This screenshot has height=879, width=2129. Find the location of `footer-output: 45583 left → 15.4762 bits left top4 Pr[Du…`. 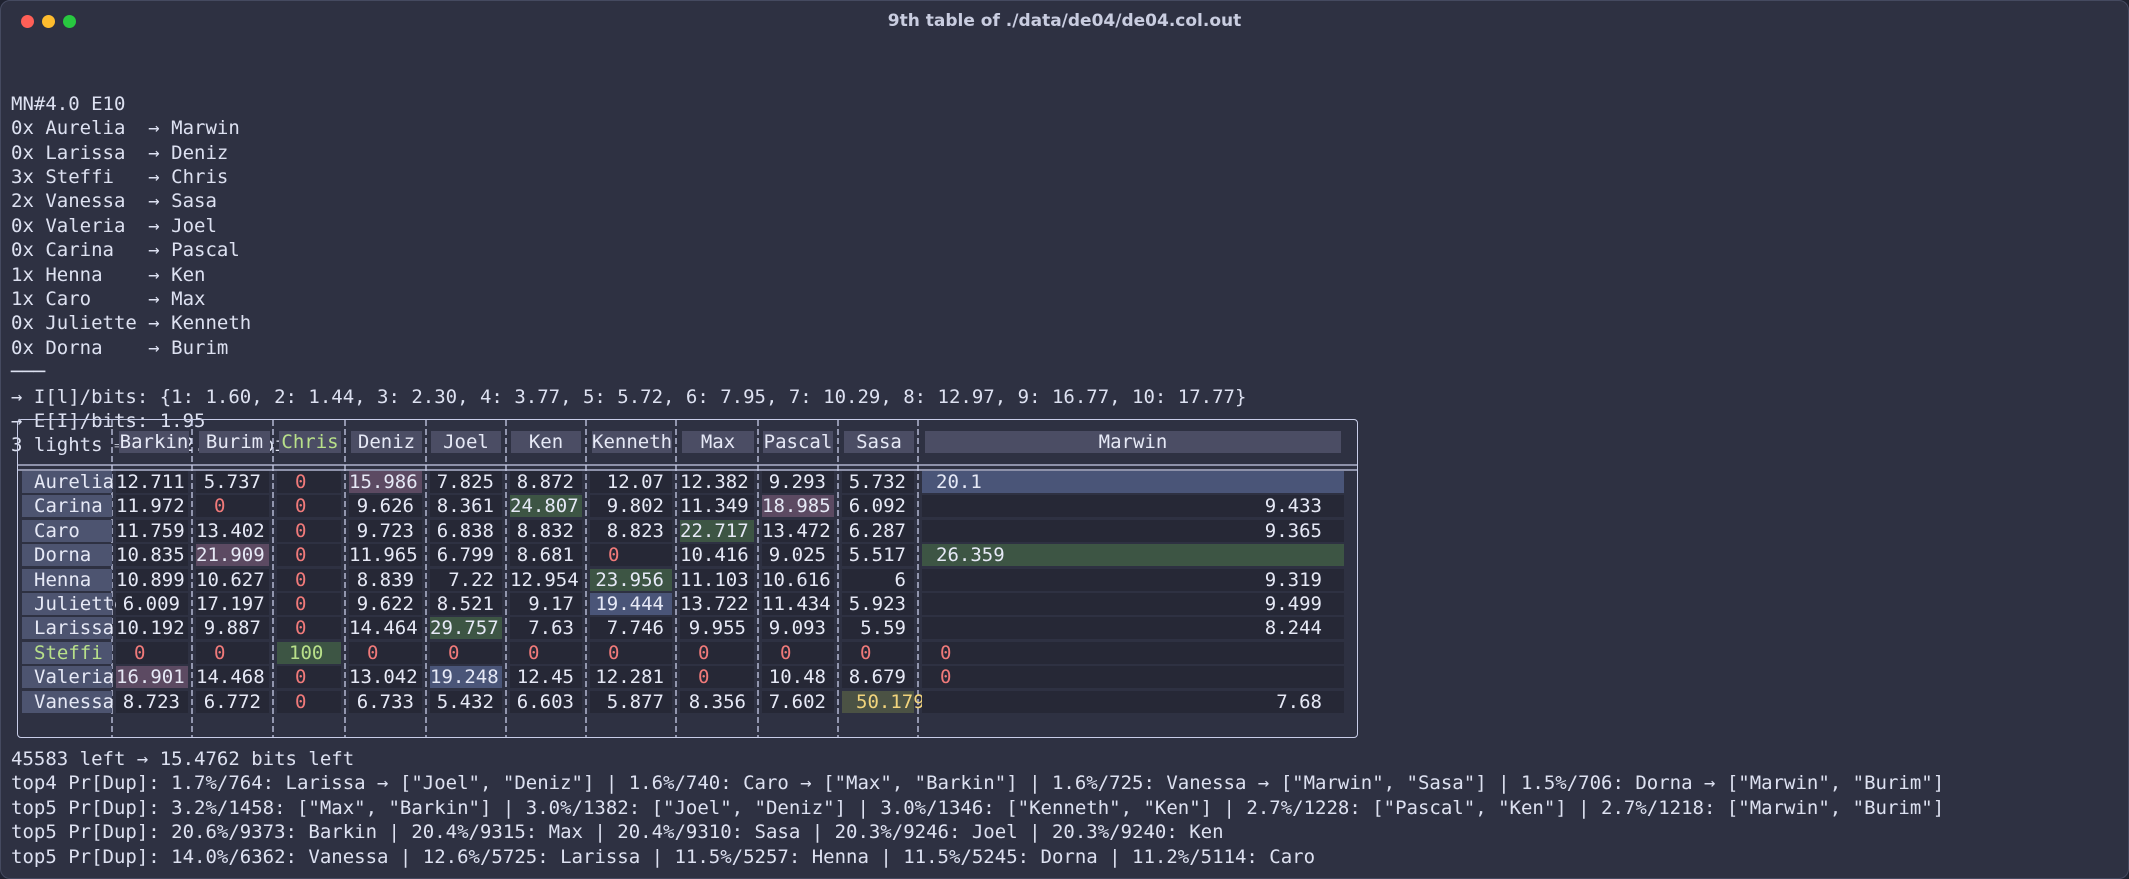

footer-output: 45583 left → 15.4762 bits left top4 Pr[Du… is located at coordinates (977, 808).